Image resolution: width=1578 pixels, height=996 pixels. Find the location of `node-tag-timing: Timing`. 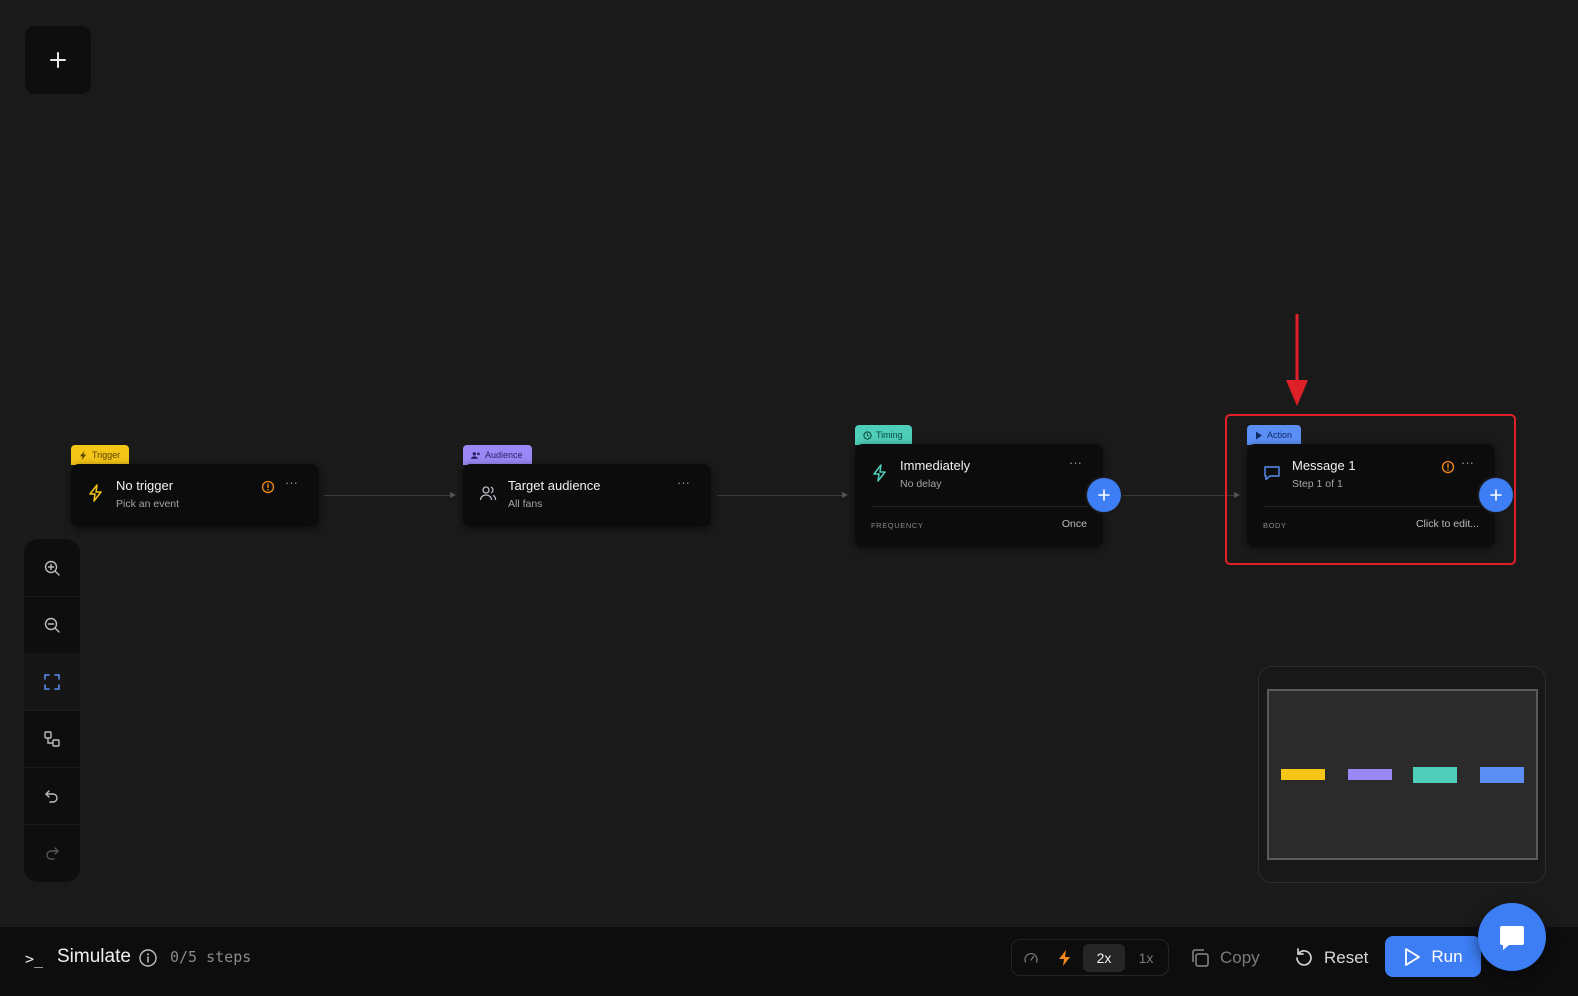

node-tag-timing: Timing is located at coordinates (883, 435).